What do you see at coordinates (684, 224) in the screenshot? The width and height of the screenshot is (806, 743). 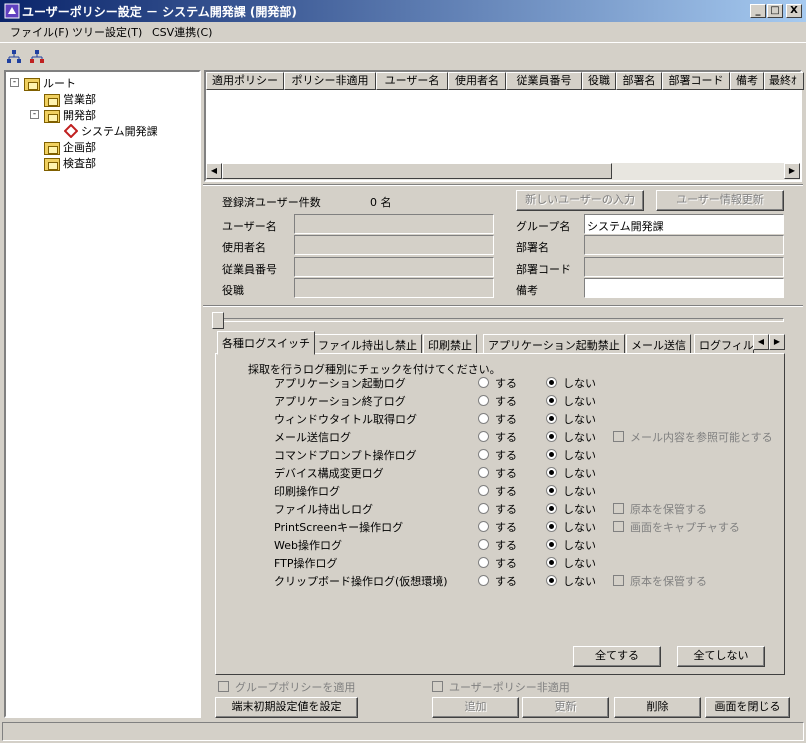 I see `group-name-field: システム開発課` at bounding box center [684, 224].